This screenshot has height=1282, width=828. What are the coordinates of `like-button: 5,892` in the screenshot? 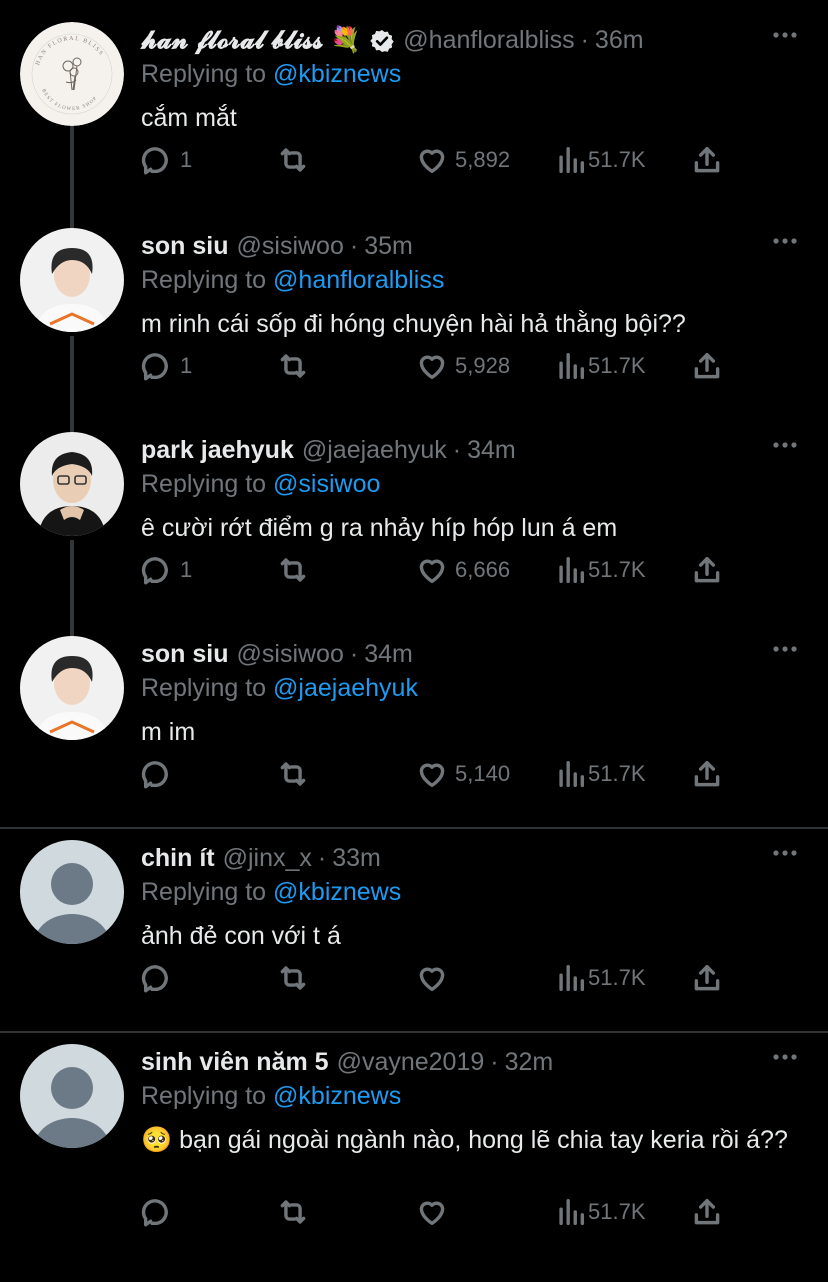 It's located at (462, 160).